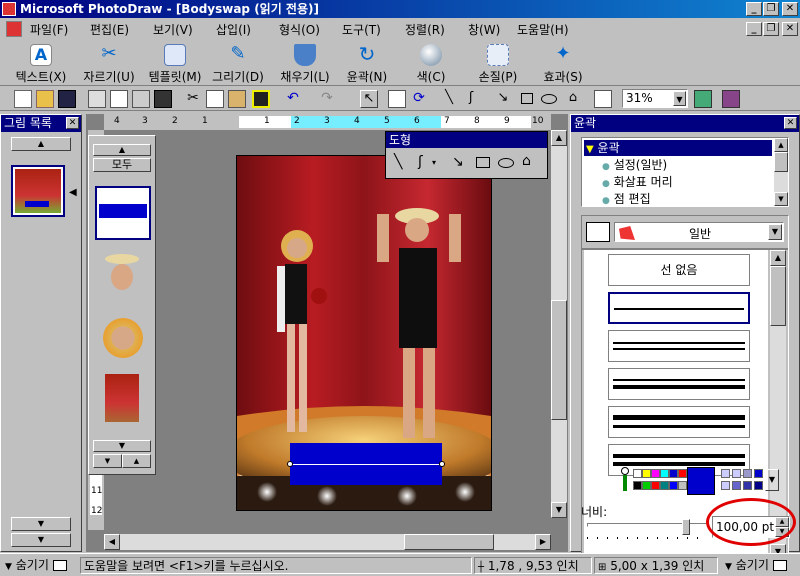 Image resolution: width=800 pixels, height=576 pixels. Describe the element at coordinates (754, 9) in the screenshot. I see `minimize-button: _` at that location.